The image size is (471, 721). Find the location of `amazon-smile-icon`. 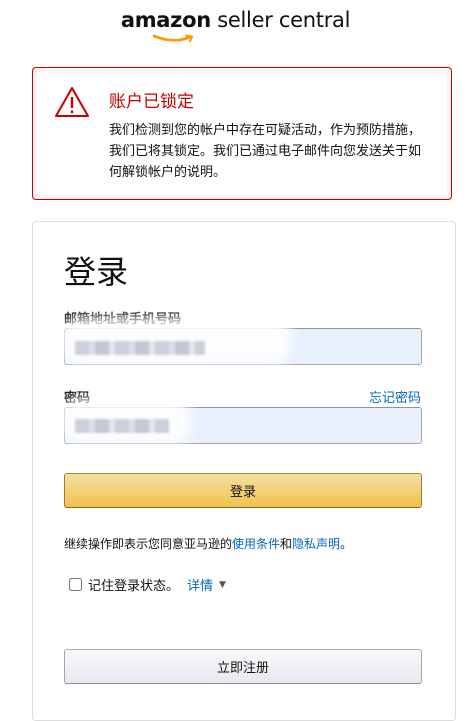

amazon-smile-icon is located at coordinates (172, 38).